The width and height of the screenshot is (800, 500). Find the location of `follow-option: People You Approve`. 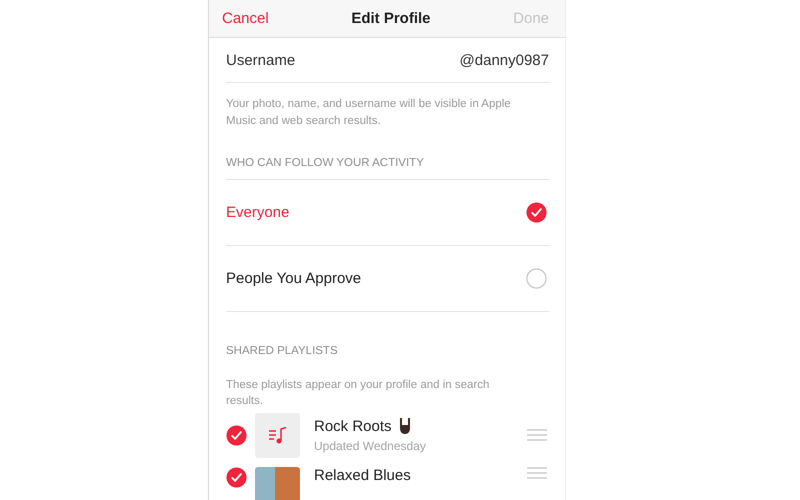

follow-option: People You Approve is located at coordinates (294, 278).